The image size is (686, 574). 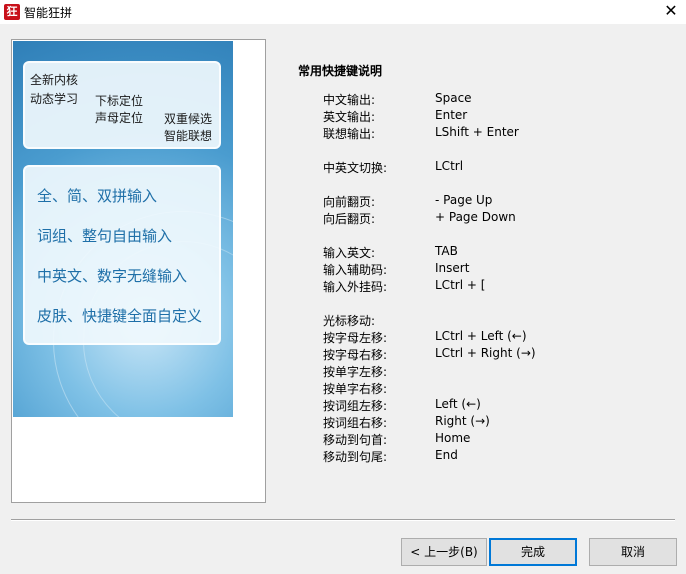 I want to click on shortcut-label: 按字母右移:, so click(x=355, y=355).